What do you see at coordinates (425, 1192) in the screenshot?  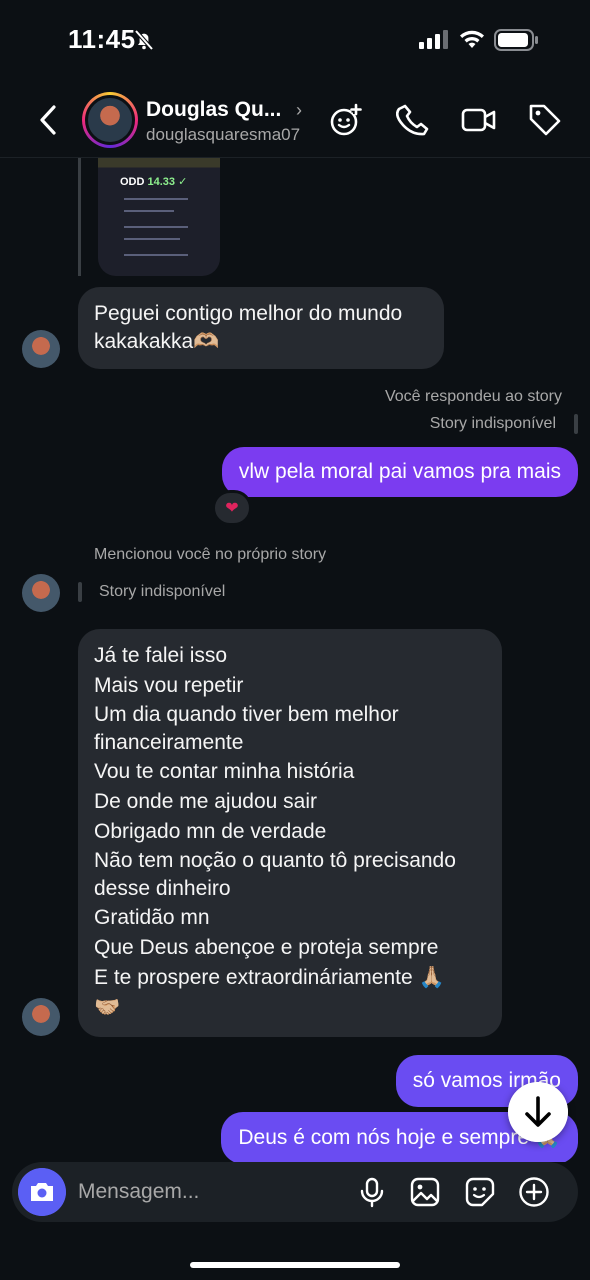 I see `gallery-icon` at bounding box center [425, 1192].